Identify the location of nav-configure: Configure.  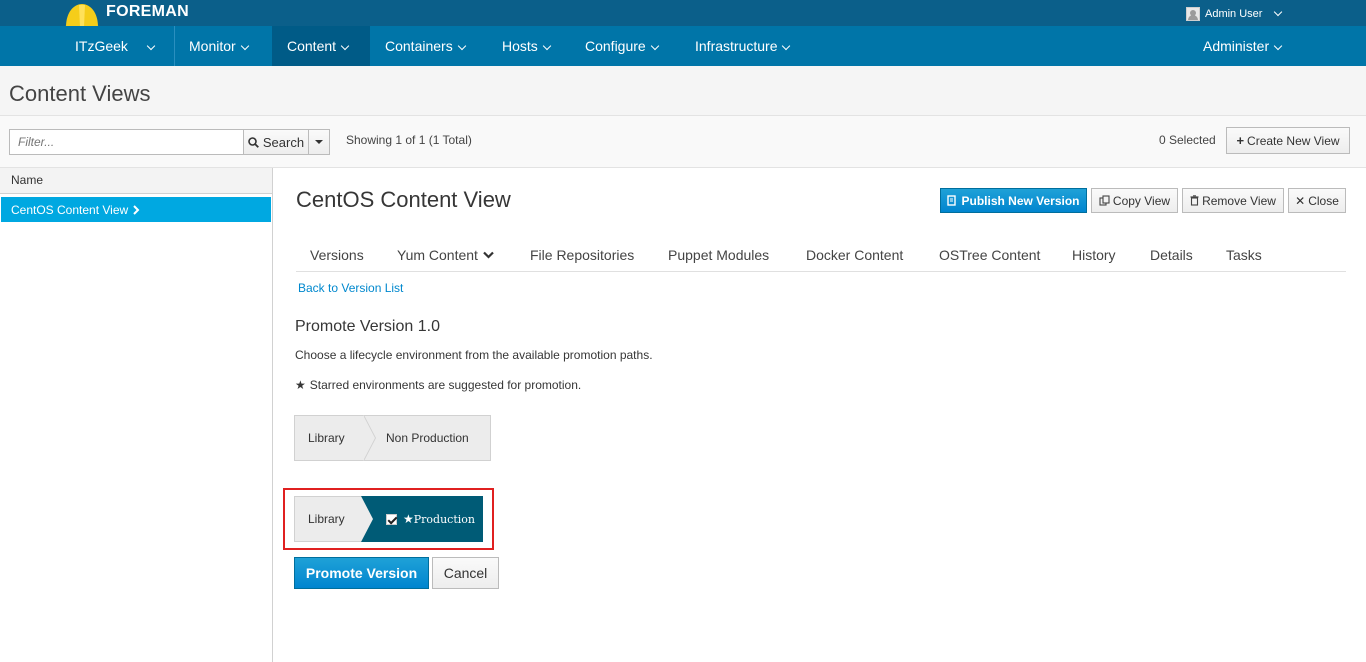
(622, 46).